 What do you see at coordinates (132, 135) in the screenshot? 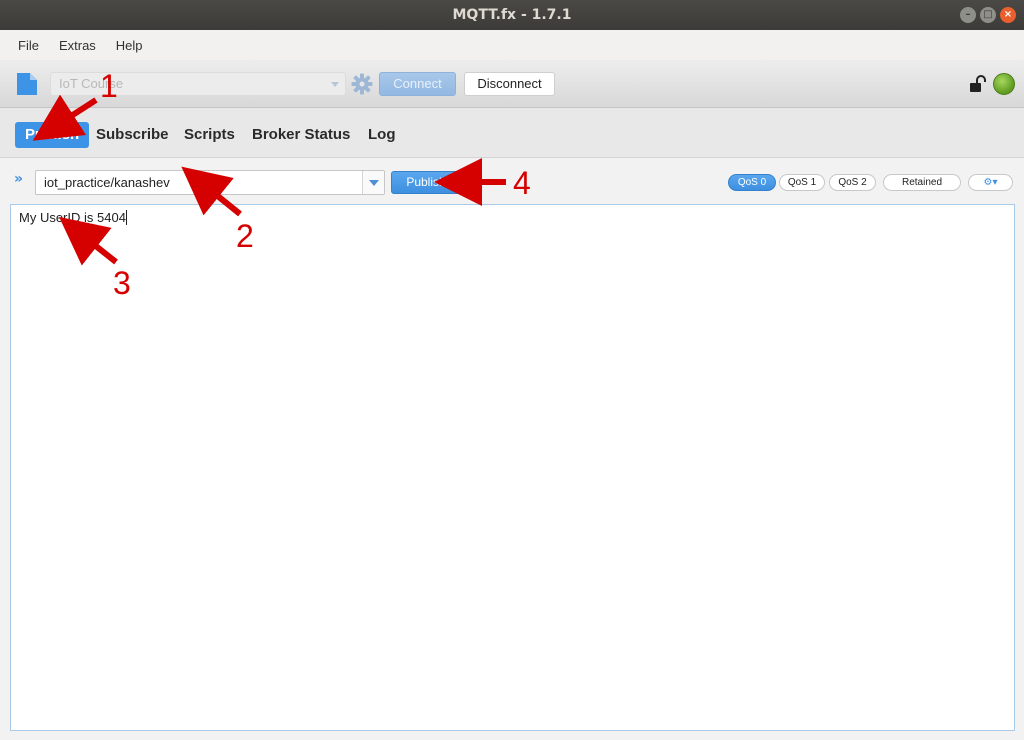
I see `tab-subscribe: Subscribe` at bounding box center [132, 135].